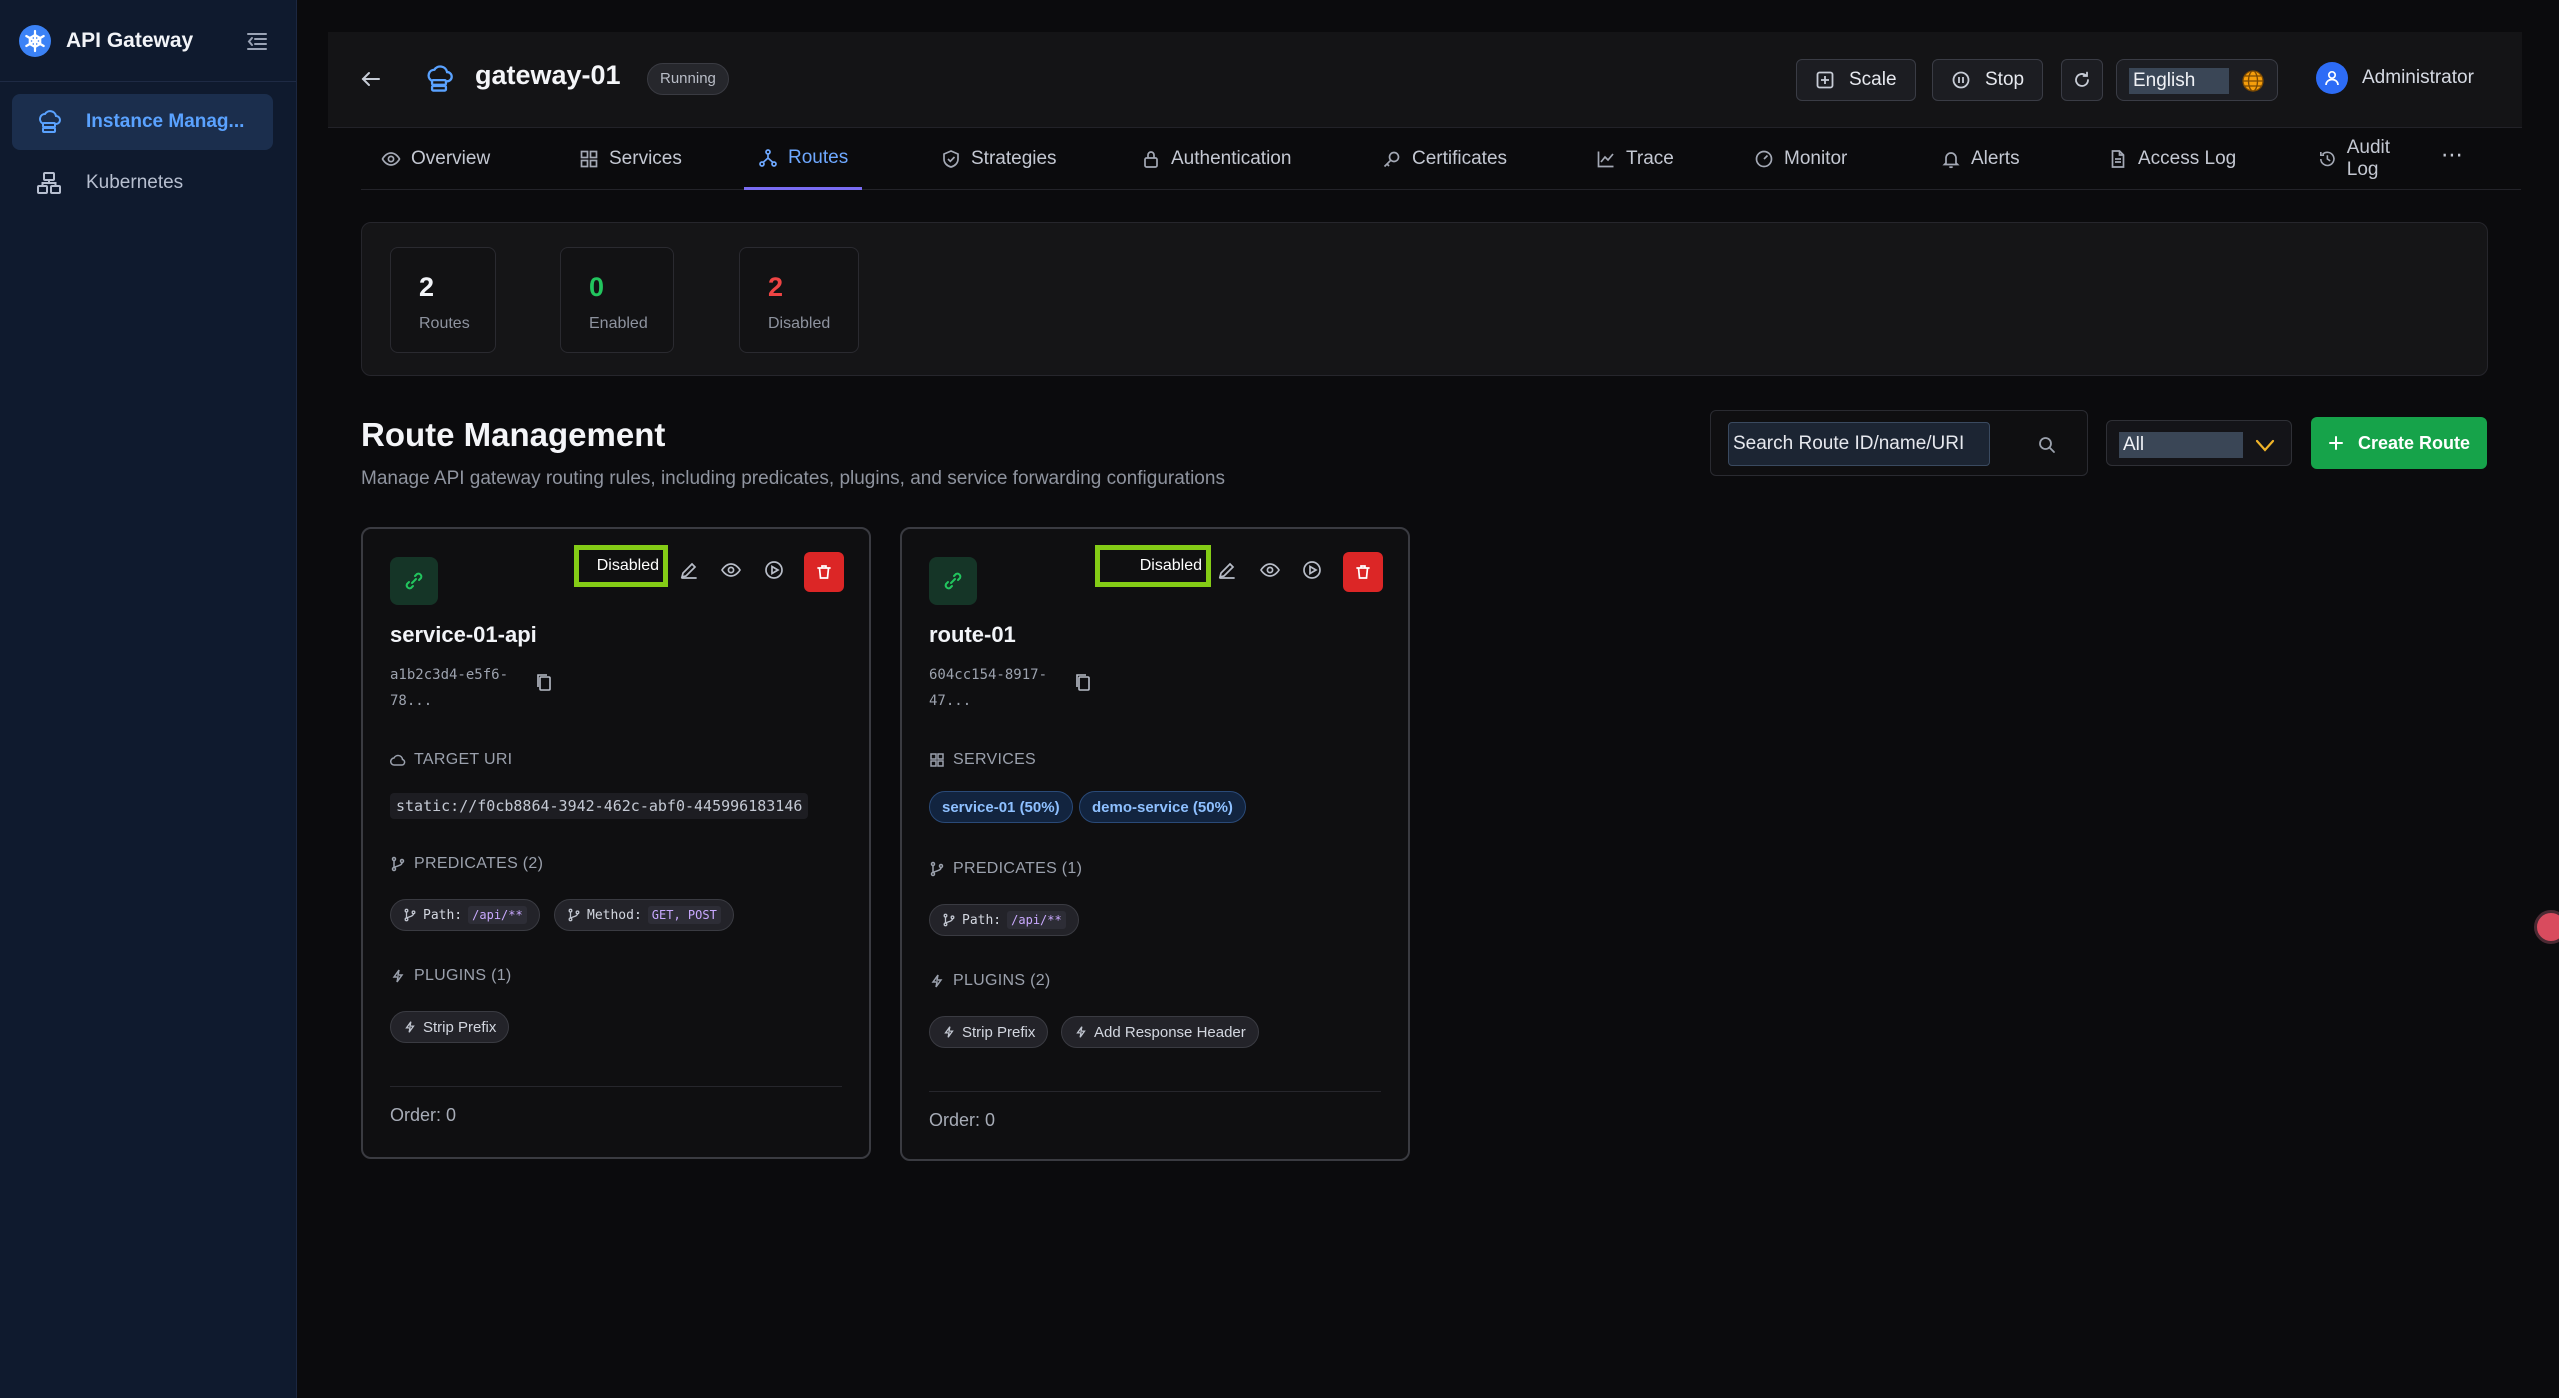 This screenshot has height=1398, width=2559. What do you see at coordinates (2370, 159) in the screenshot?
I see `tab-audit-log: Audit Log` at bounding box center [2370, 159].